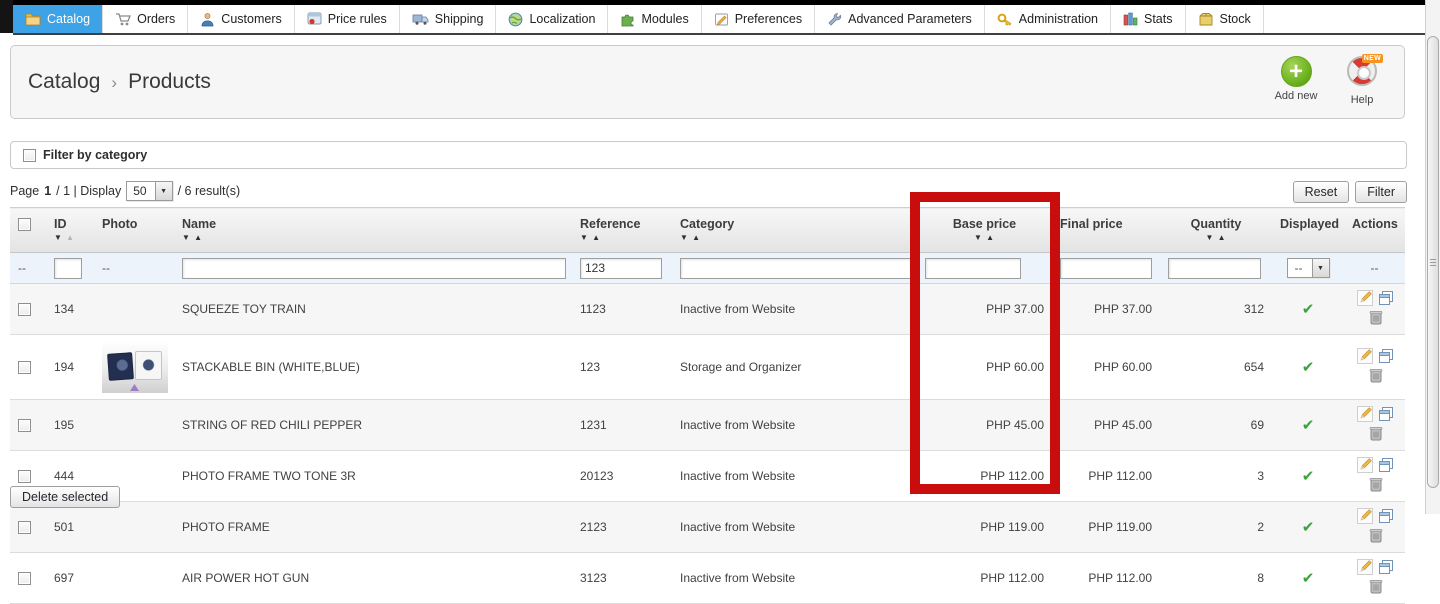 This screenshot has height=604, width=1440. Describe the element at coordinates (347, 19) in the screenshot. I see `tab-price-rules: Price rules` at that location.